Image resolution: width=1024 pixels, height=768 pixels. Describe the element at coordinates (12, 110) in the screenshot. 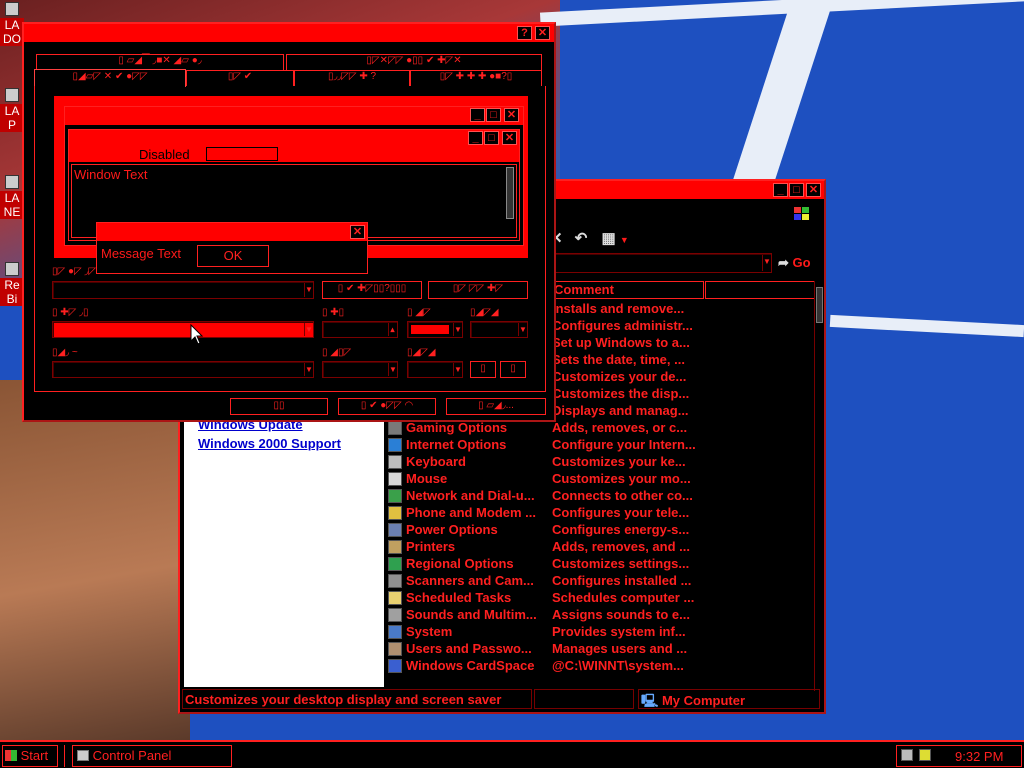

I see `desktop-icon: LA P` at that location.